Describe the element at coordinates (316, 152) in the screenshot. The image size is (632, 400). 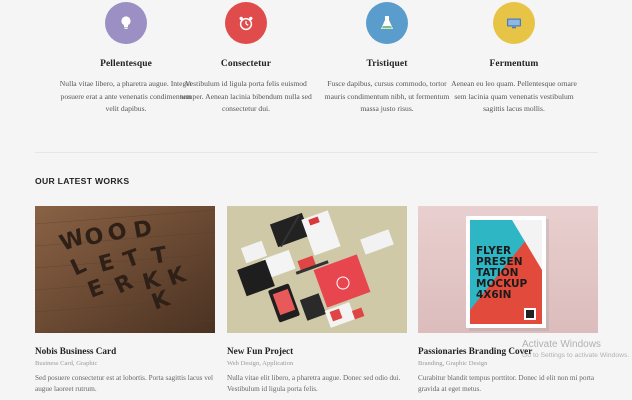
I see `section-divider` at that location.